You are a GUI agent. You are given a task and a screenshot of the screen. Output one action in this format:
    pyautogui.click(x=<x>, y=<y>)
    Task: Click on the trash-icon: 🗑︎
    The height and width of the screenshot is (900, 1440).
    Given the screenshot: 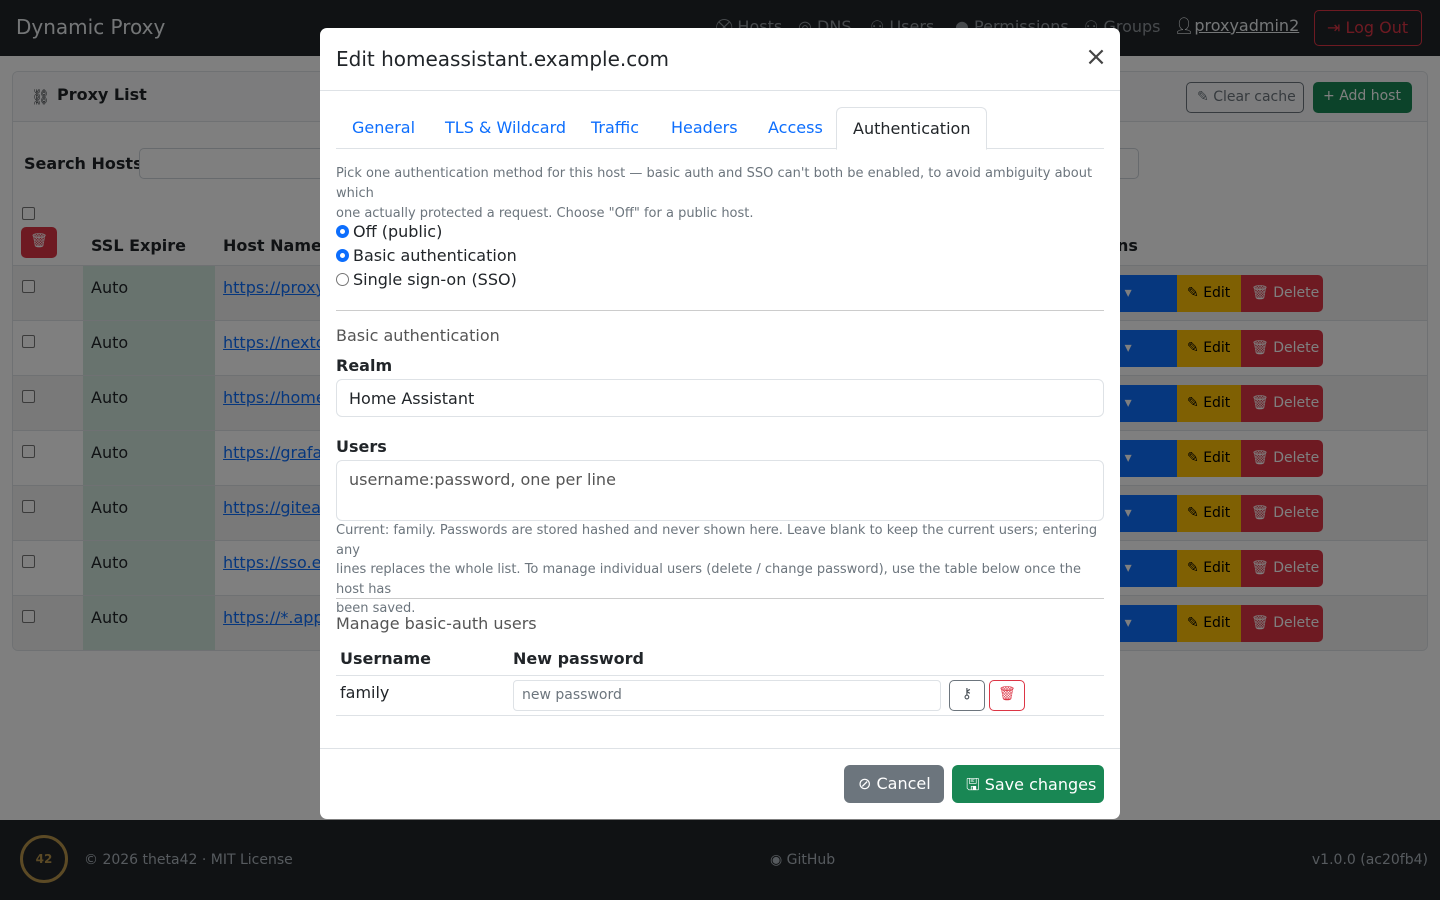 What is the action you would take?
    pyautogui.click(x=1007, y=694)
    